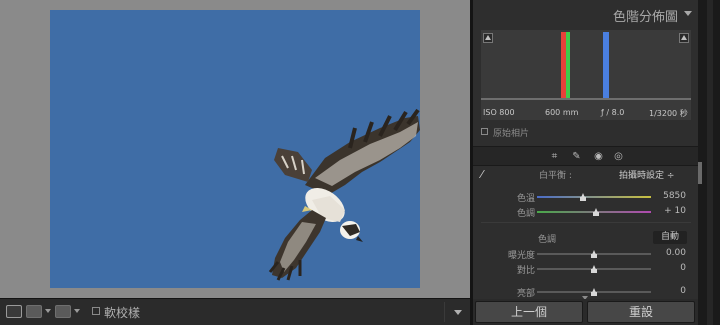 This screenshot has width=720, height=325. I want to click on panel-scrollbar, so click(709, 162).